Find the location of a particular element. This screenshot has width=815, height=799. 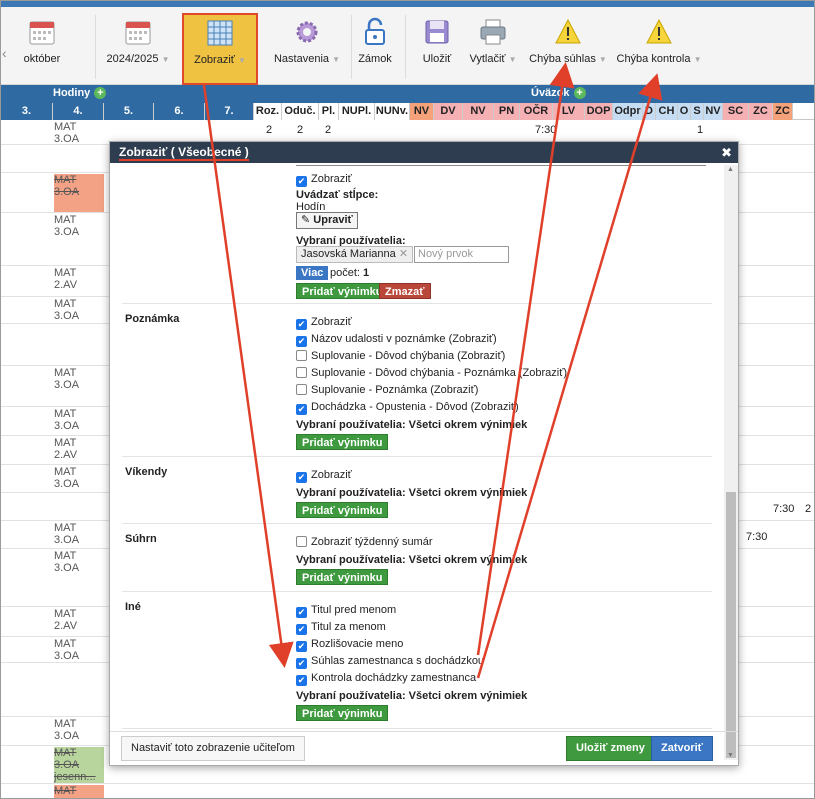

checkbox-icon is located at coordinates (301, 372).